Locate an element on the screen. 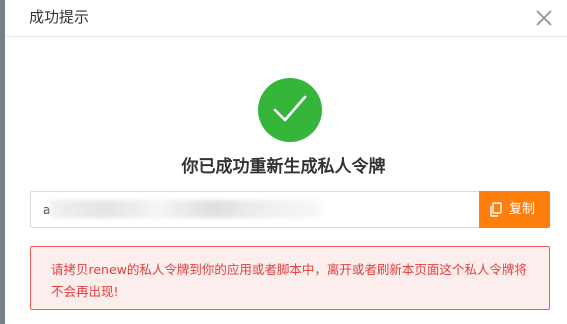  copy-button: 复制 is located at coordinates (514, 209).